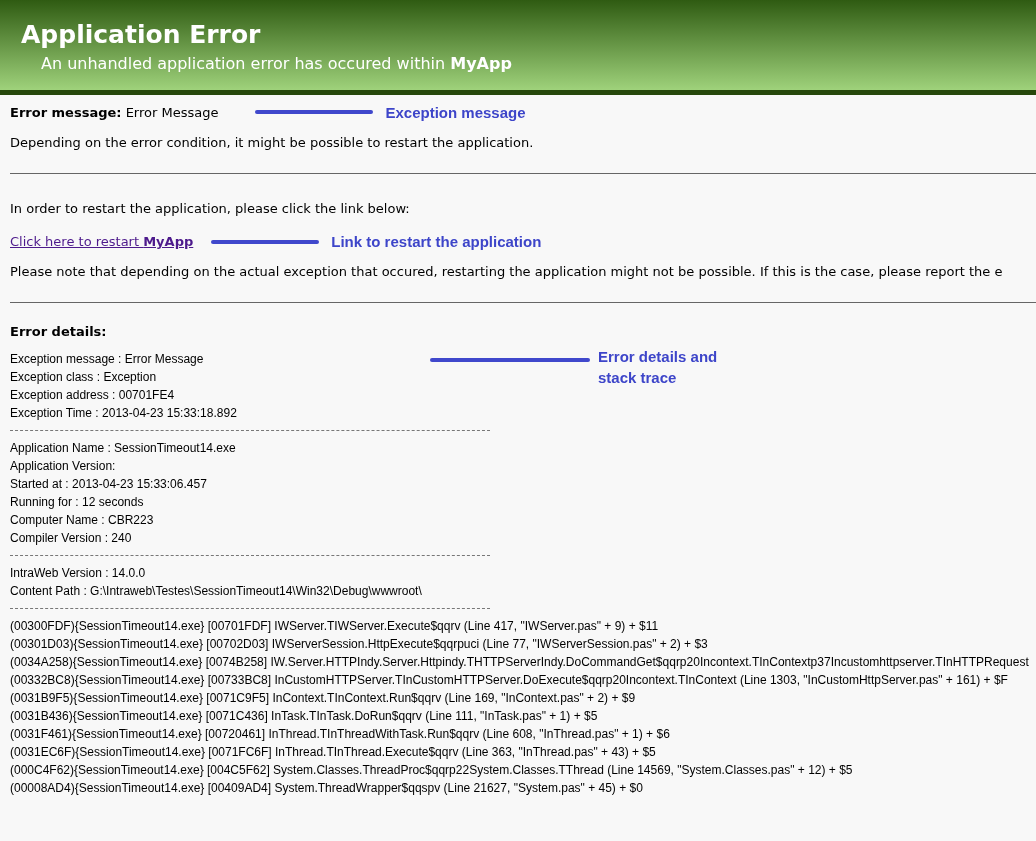 The height and width of the screenshot is (841, 1036). Describe the element at coordinates (78, 573) in the screenshot. I see `detail-line: IntraWeb Version : 14.0.0` at that location.